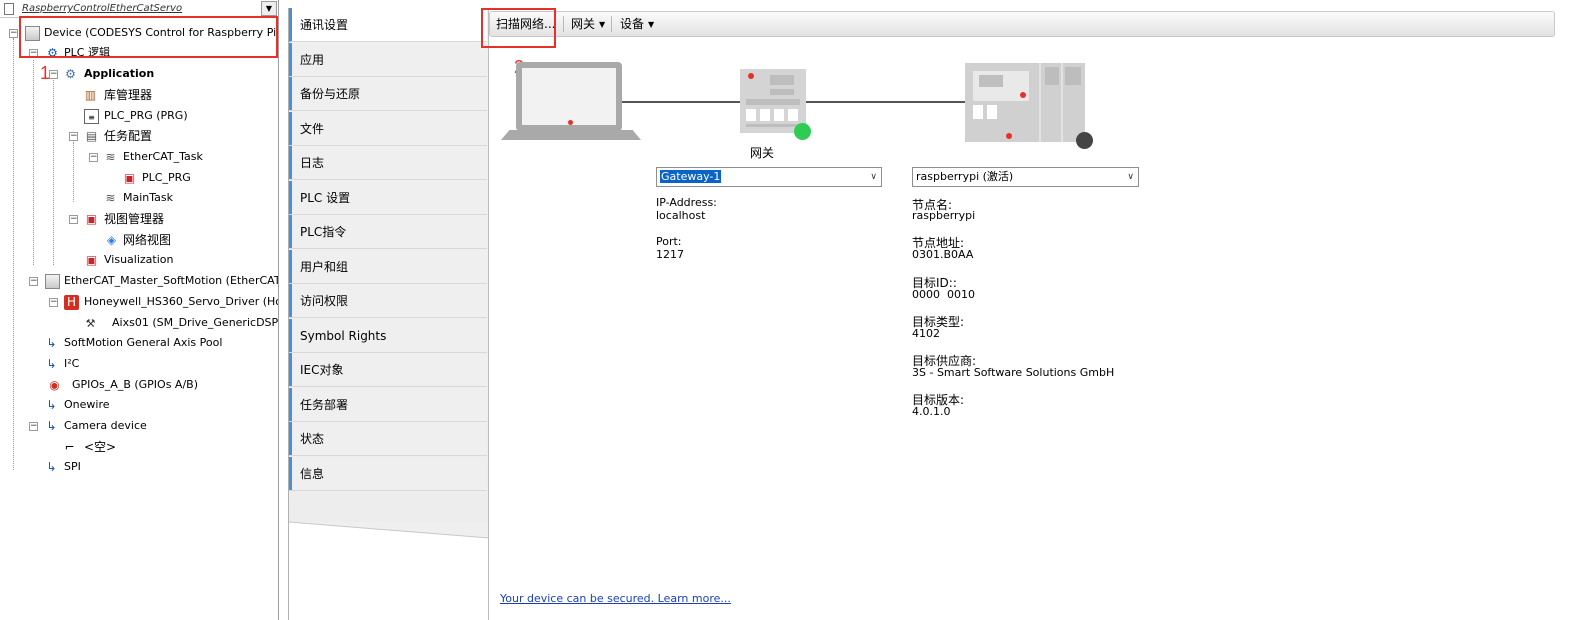  What do you see at coordinates (139, 95) in the screenshot?
I see `tree-item-library-manager: ▥ 库管理器` at bounding box center [139, 95].